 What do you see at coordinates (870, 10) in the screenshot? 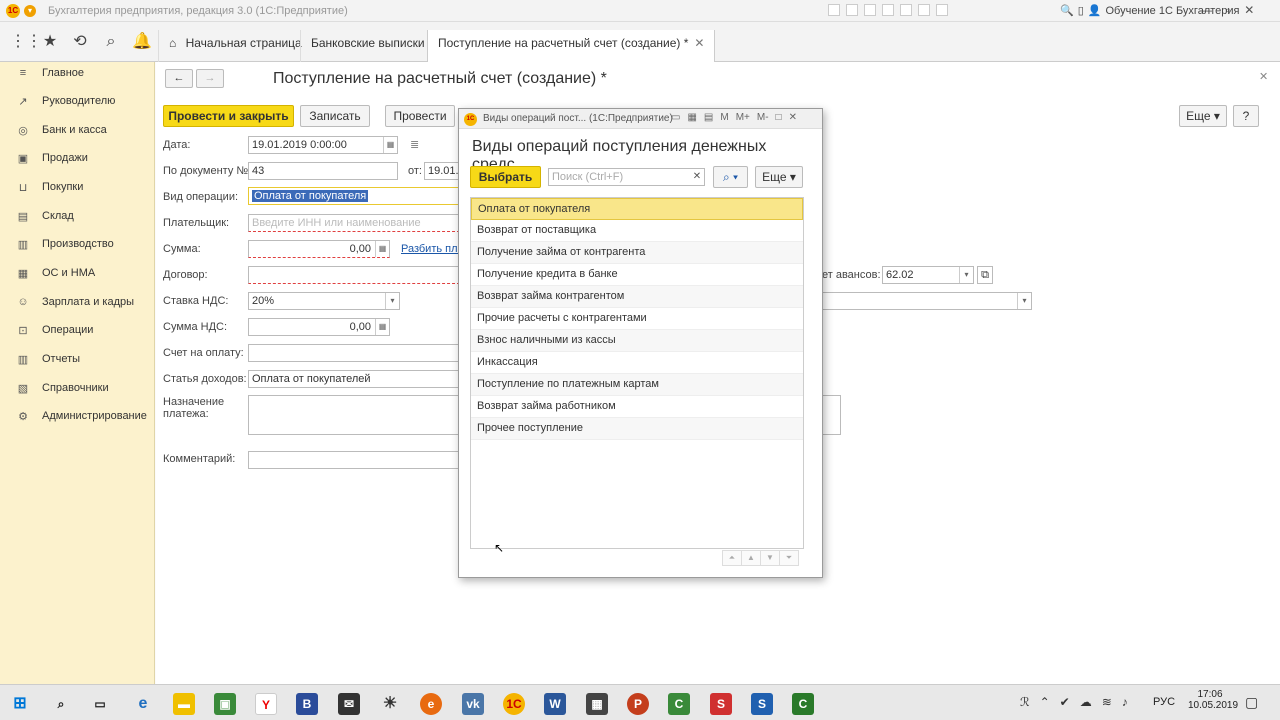
I see `link-icon` at bounding box center [870, 10].